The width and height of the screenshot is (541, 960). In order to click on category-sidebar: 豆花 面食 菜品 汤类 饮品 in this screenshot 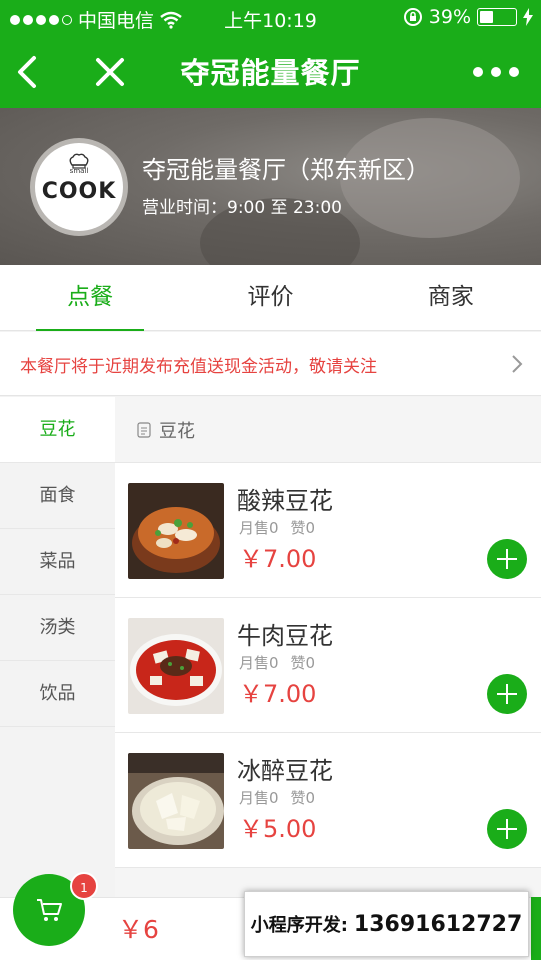, I will do `click(57, 647)`.